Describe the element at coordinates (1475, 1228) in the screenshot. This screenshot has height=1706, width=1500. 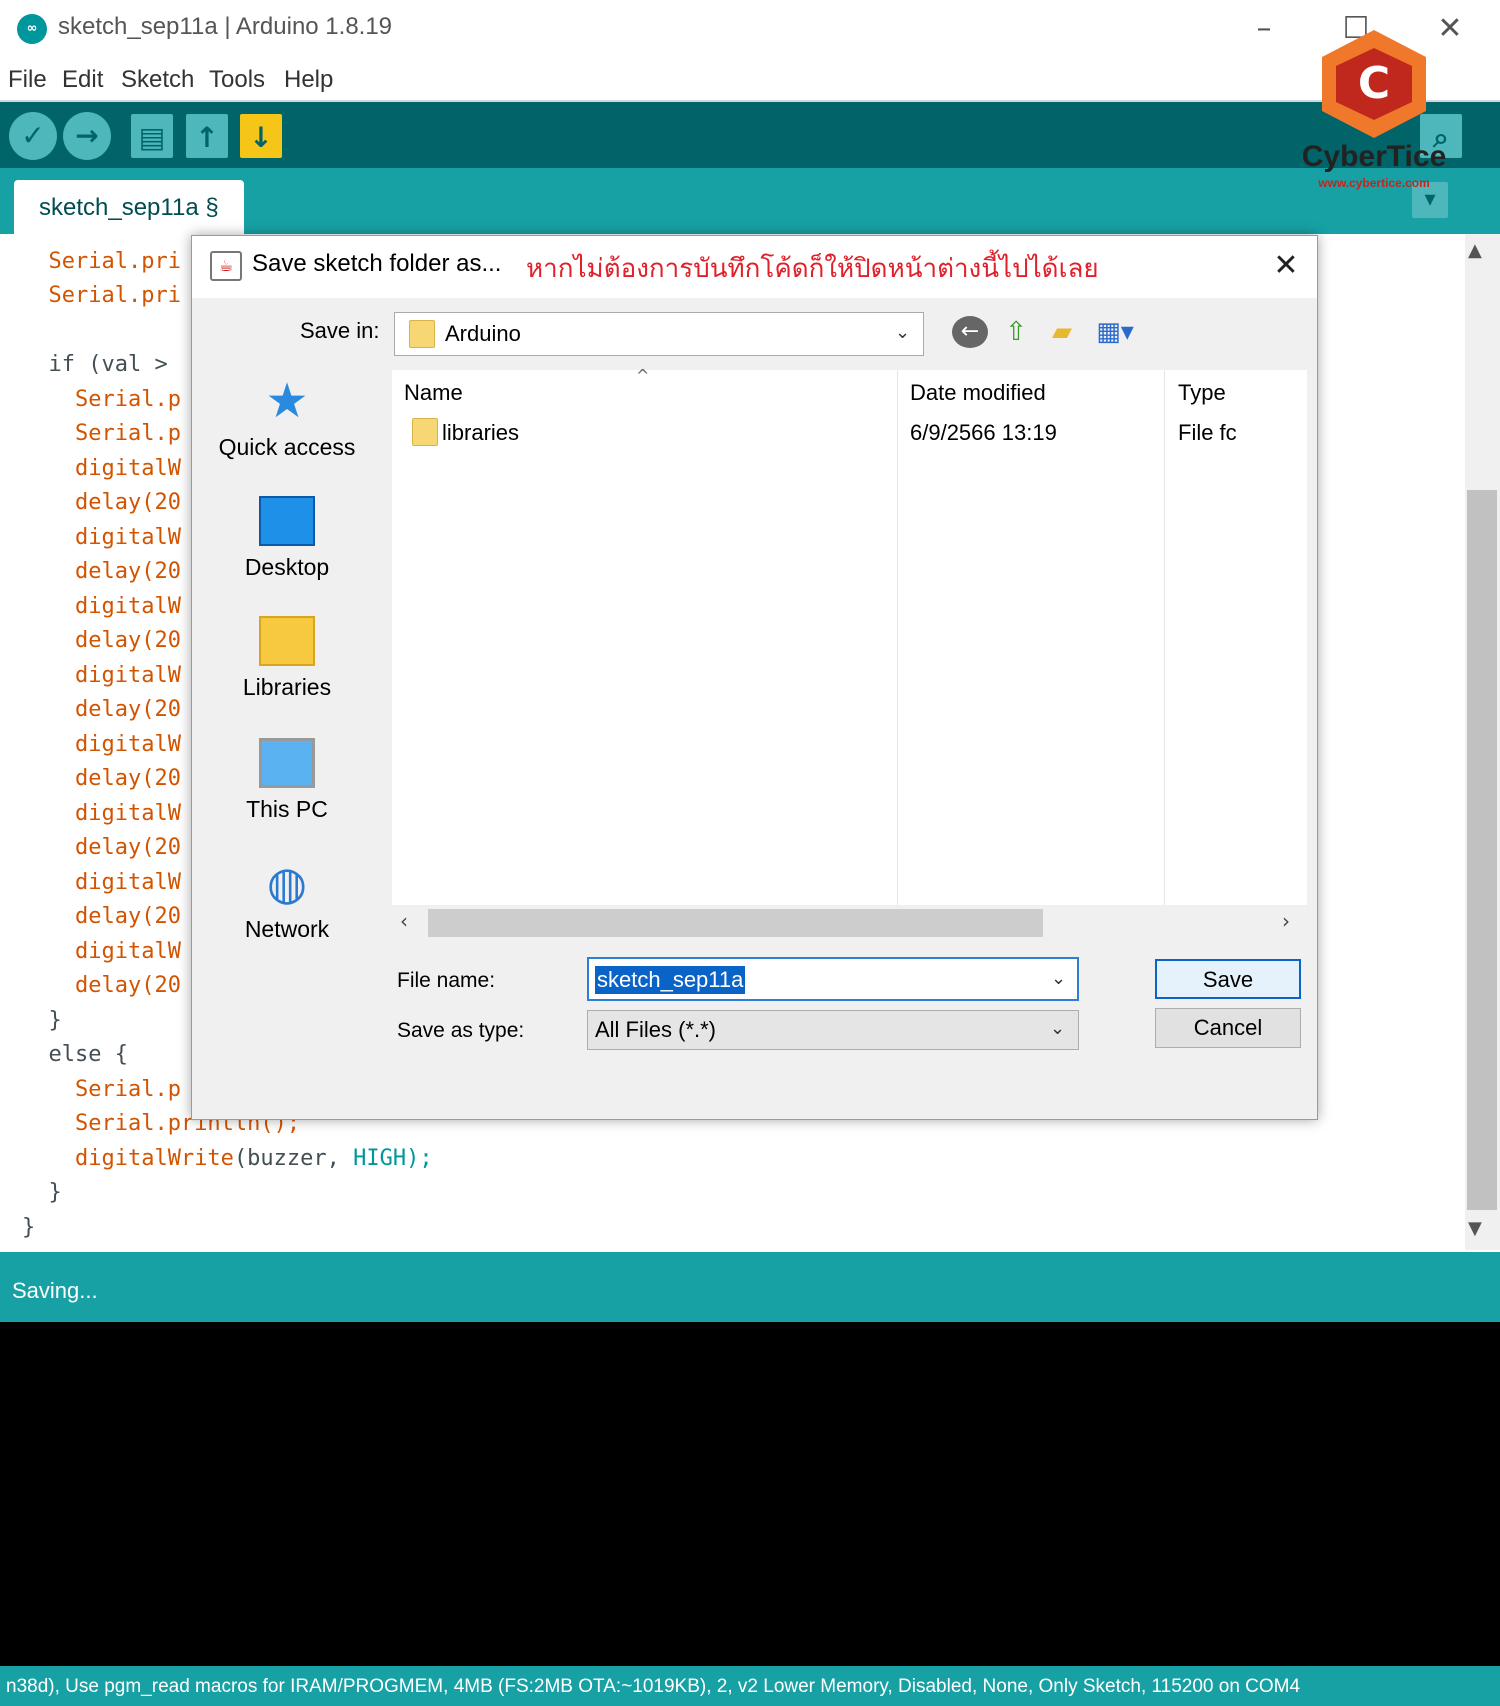
I see `scroll-down-icon: ▼` at that location.